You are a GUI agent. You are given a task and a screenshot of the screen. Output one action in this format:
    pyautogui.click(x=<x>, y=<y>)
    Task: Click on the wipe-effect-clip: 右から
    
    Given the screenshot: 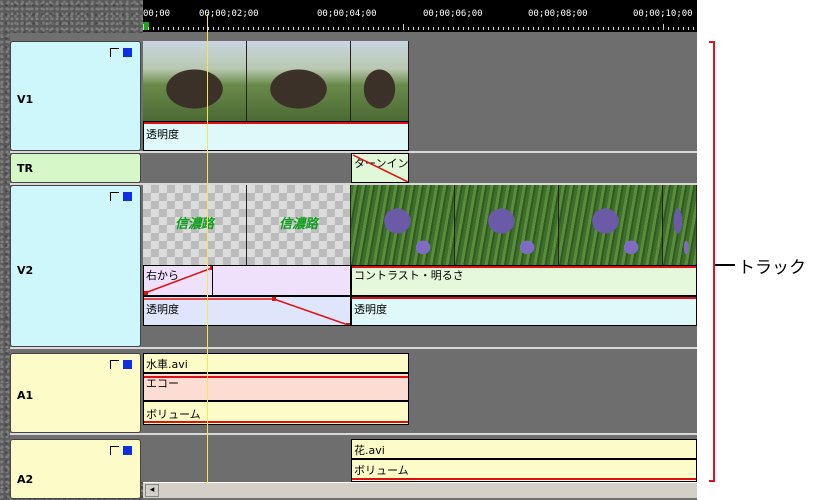 What is the action you would take?
    pyautogui.click(x=178, y=280)
    